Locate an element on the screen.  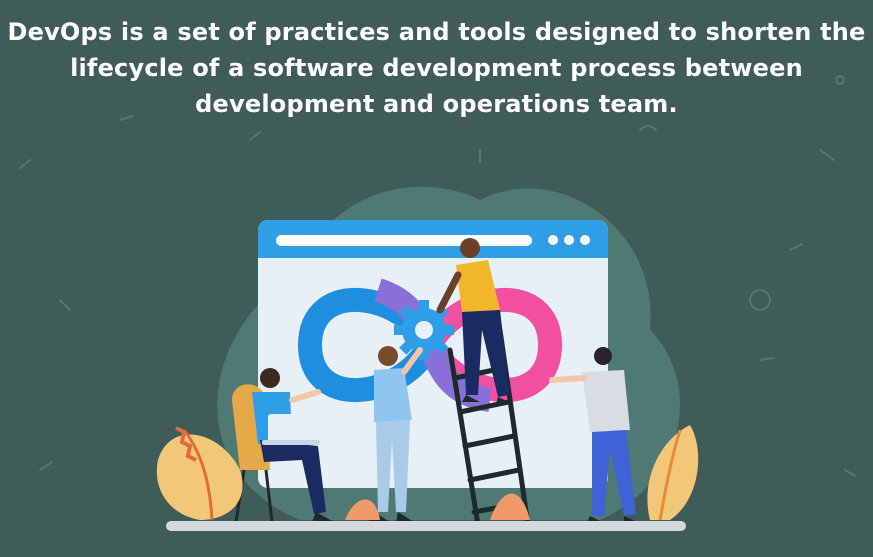
laptop-icon is located at coordinates (291, 429).